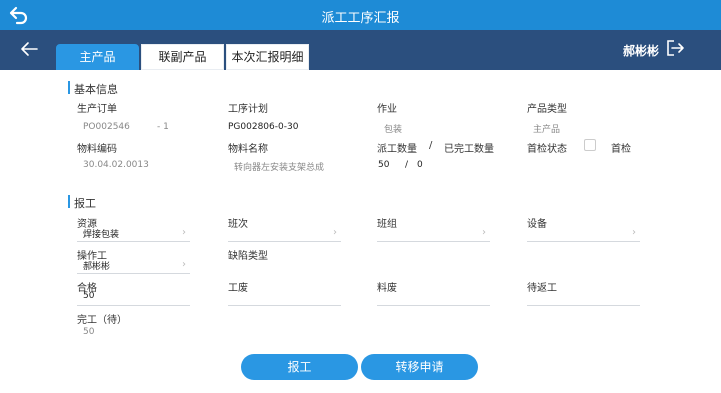 The image size is (721, 393). Describe the element at coordinates (133, 297) in the screenshot. I see `ok-qty-input: 50` at that location.